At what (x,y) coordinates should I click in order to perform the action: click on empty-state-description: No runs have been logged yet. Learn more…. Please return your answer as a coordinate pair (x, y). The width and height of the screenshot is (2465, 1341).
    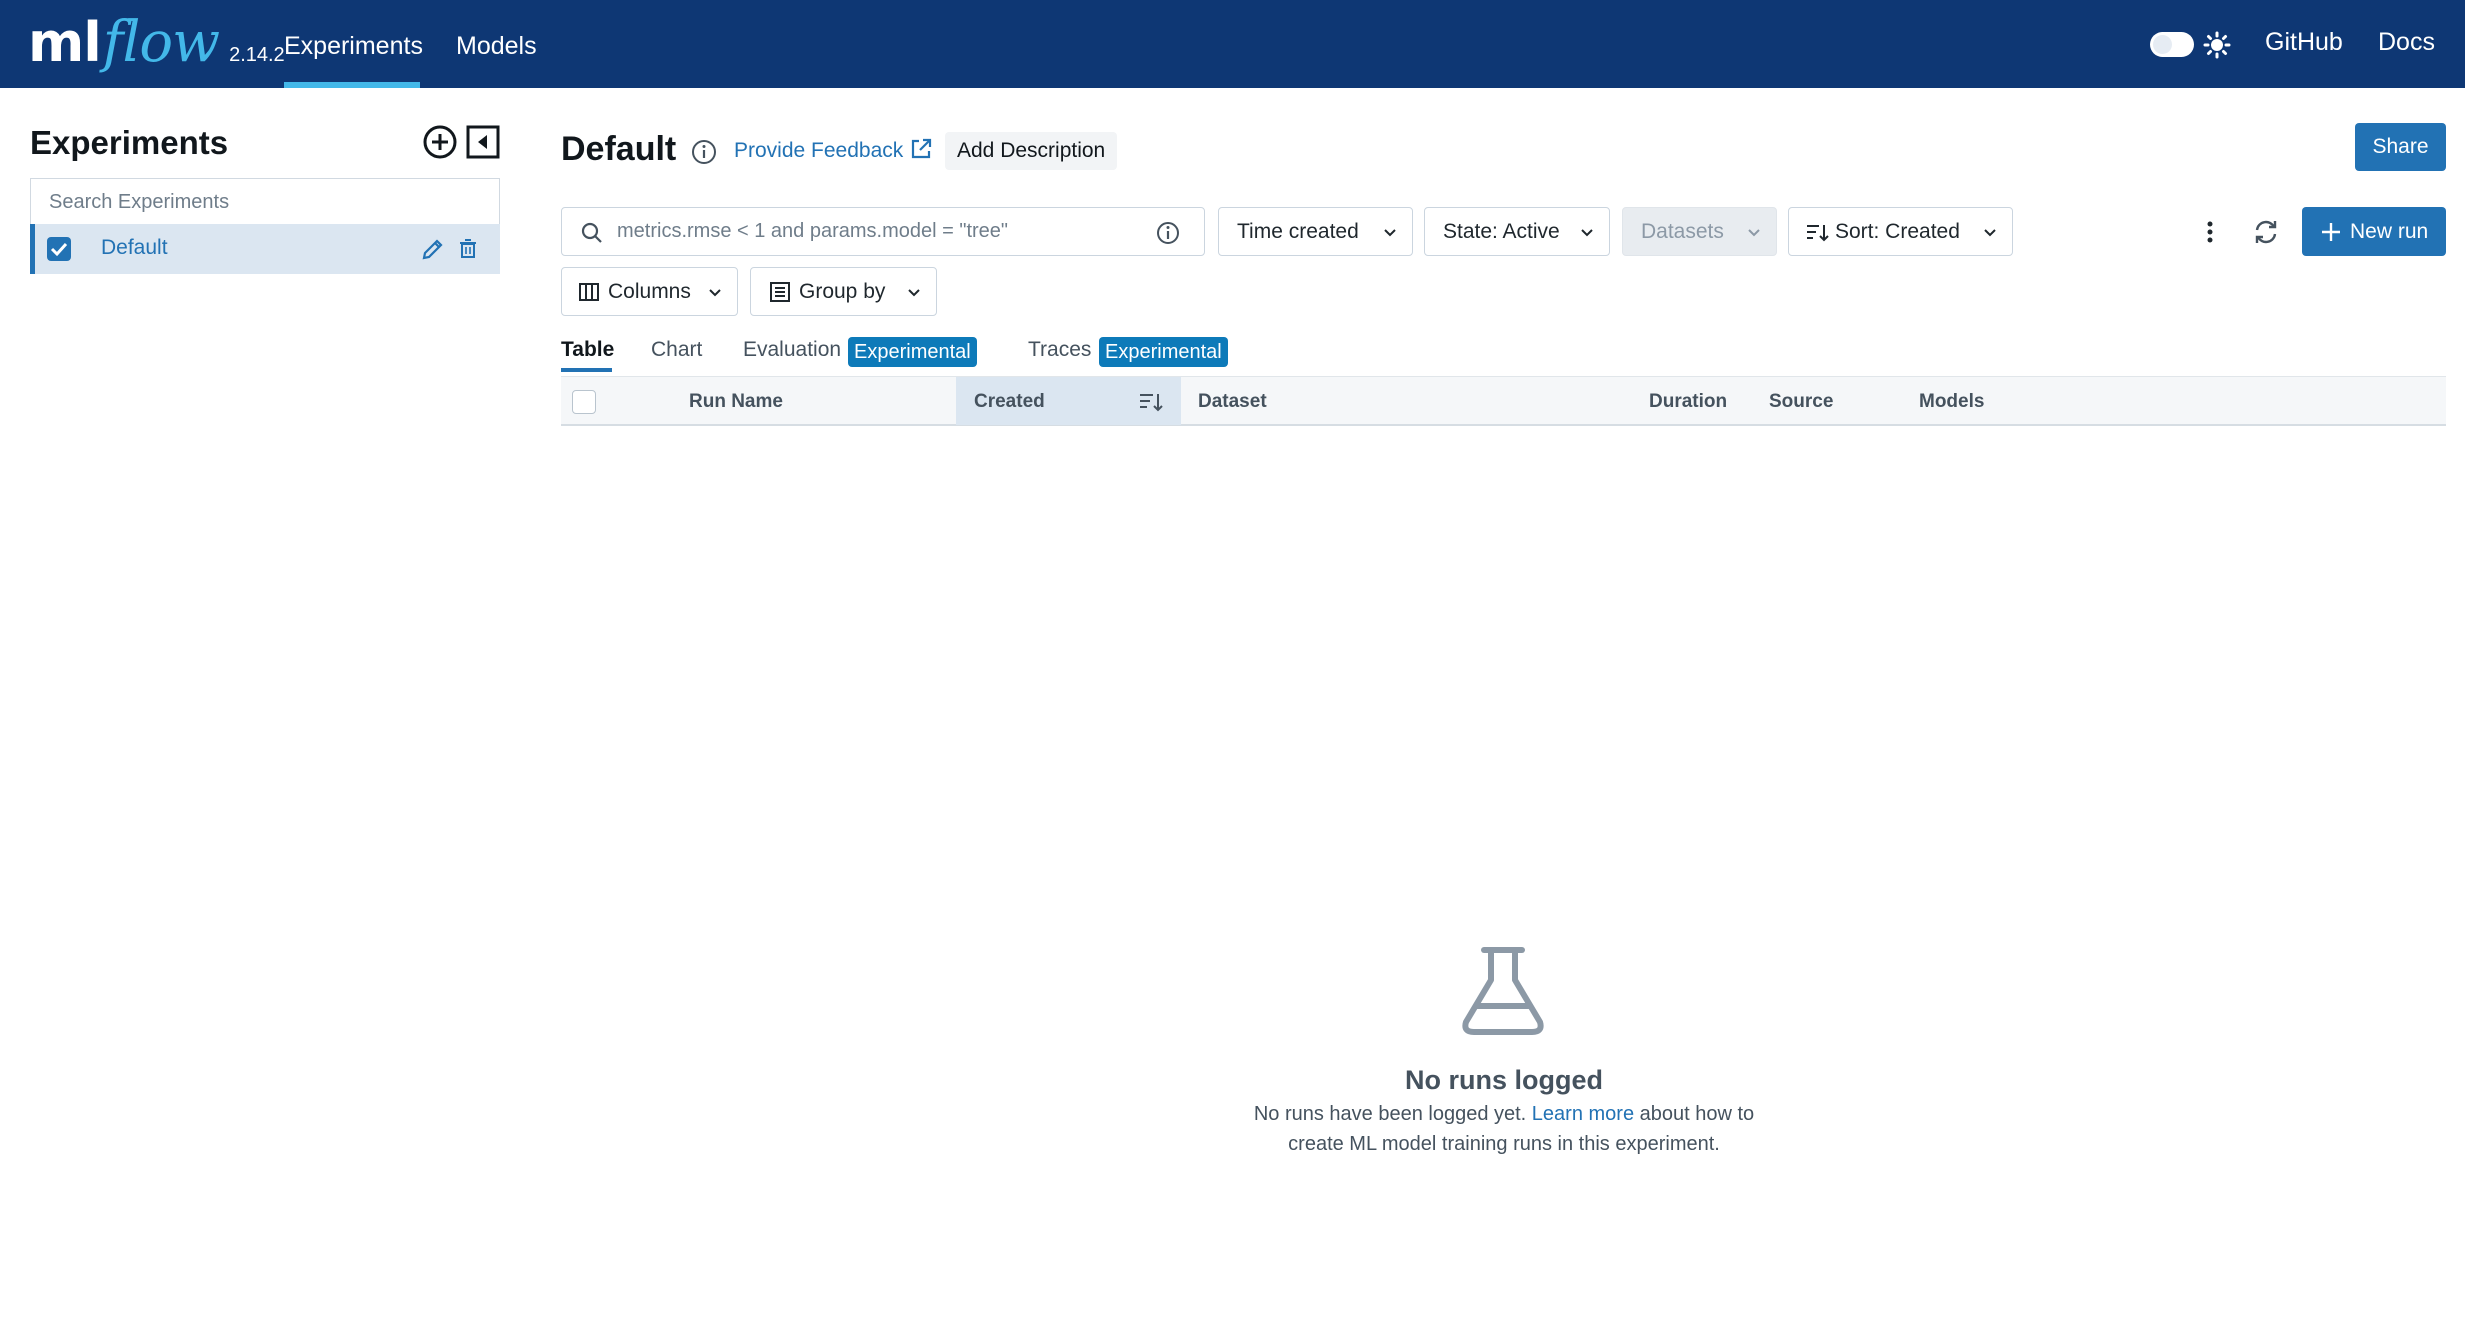
    Looking at the image, I should click on (1504, 1129).